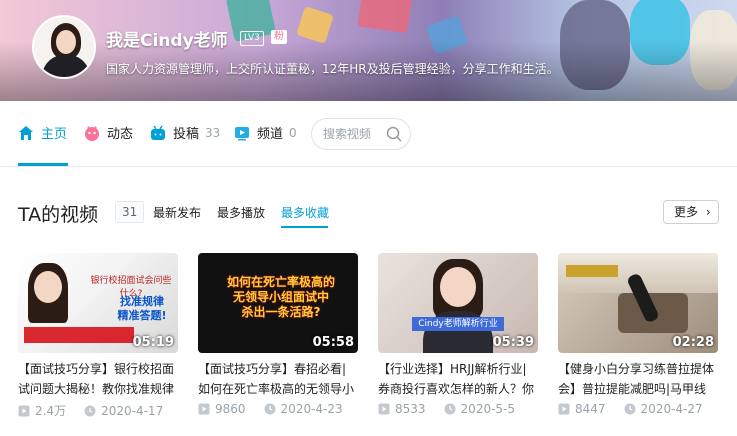 This screenshot has width=737, height=436. What do you see at coordinates (280, 282) in the screenshot?
I see `thumb-text: 如何在死亡率极高的` at bounding box center [280, 282].